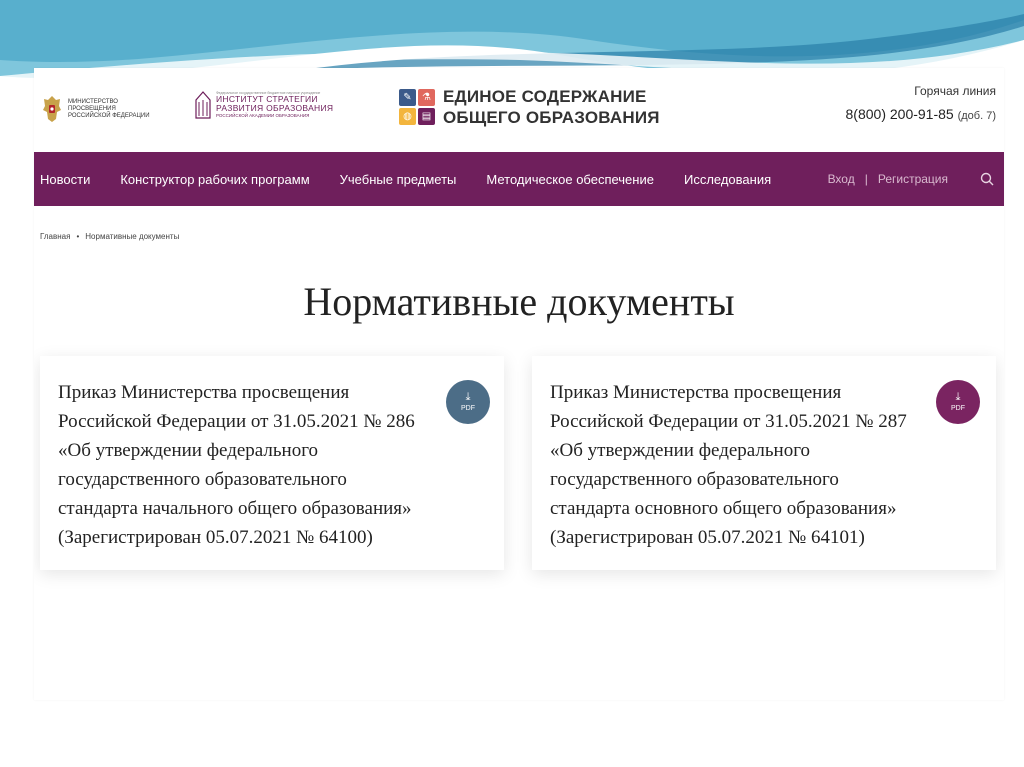 The width and height of the screenshot is (1024, 767). What do you see at coordinates (55, 236) in the screenshot?
I see `breadcrumb-home: Главная` at bounding box center [55, 236].